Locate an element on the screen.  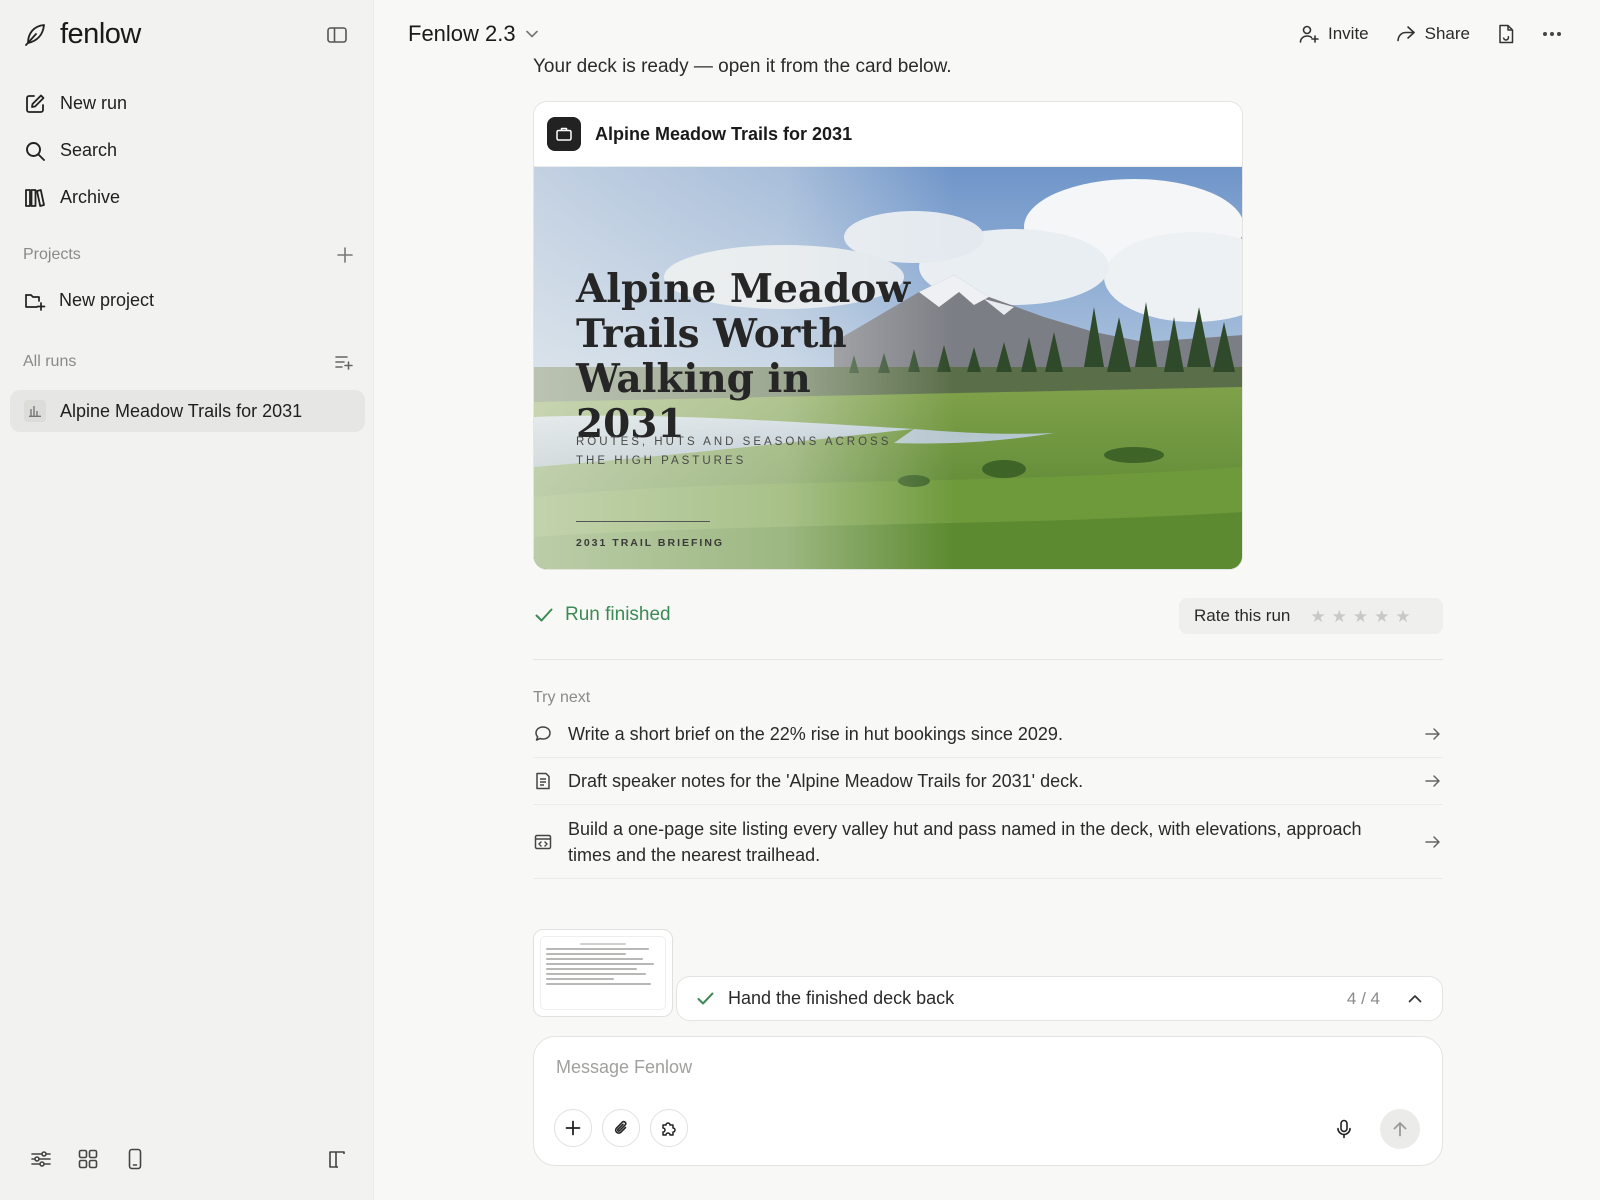
projects-label: Projects is located at coordinates (52, 254).